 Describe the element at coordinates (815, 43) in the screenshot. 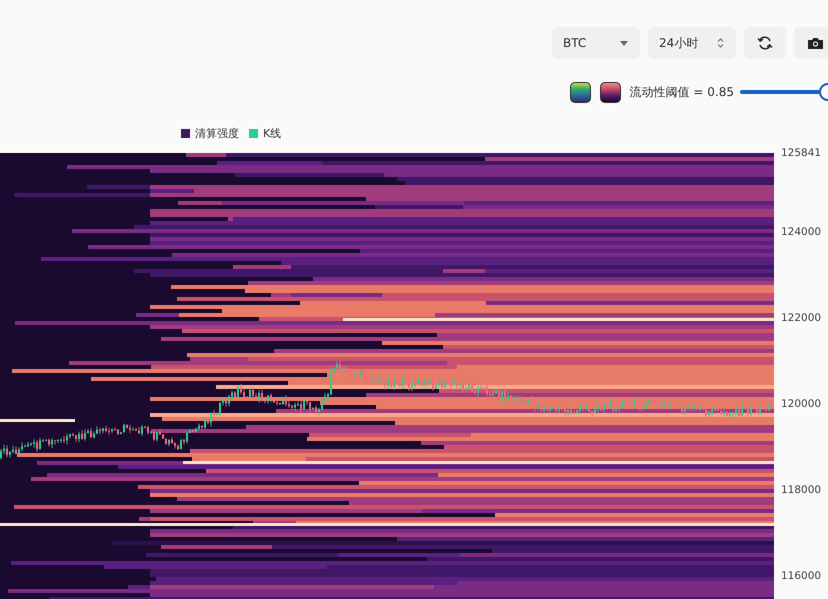

I see `camera-icon` at that location.